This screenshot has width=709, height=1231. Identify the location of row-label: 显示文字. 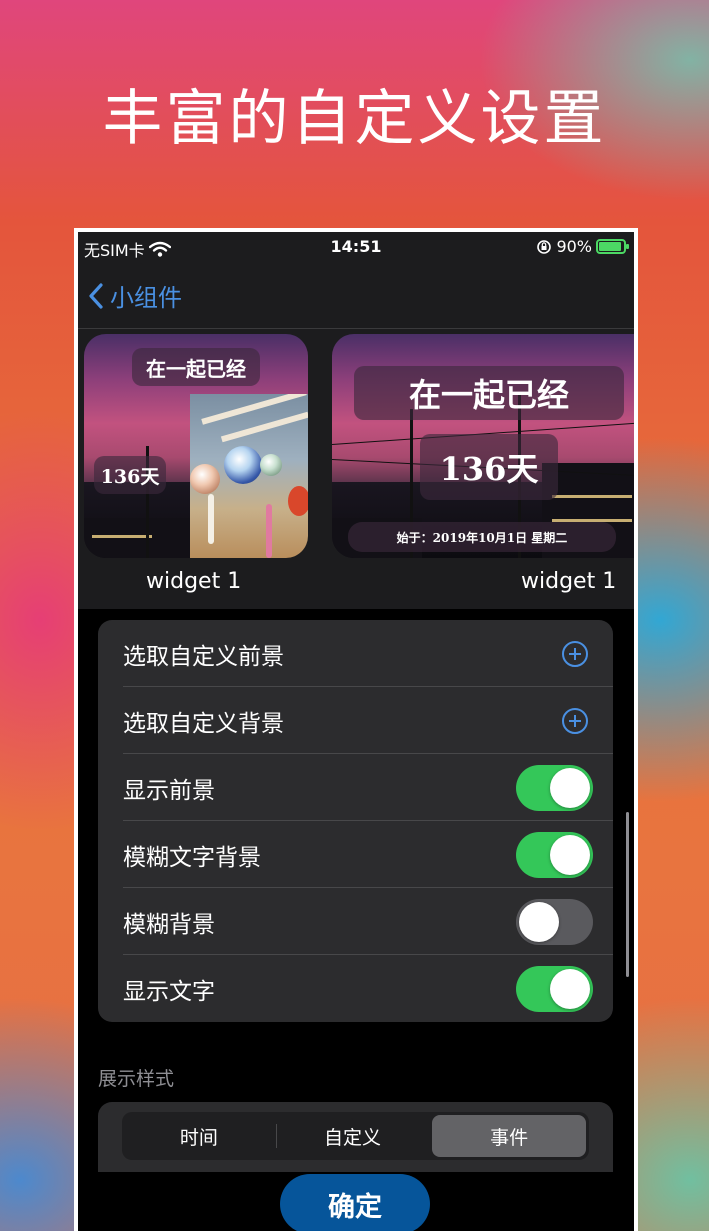
(169, 991).